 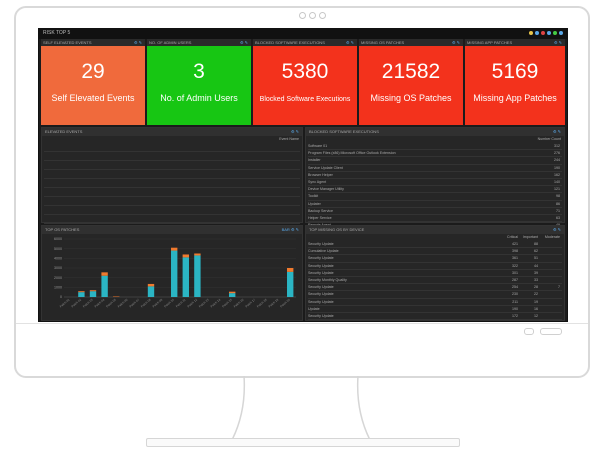 I want to click on column-header: Number Count, so click(x=549, y=139).